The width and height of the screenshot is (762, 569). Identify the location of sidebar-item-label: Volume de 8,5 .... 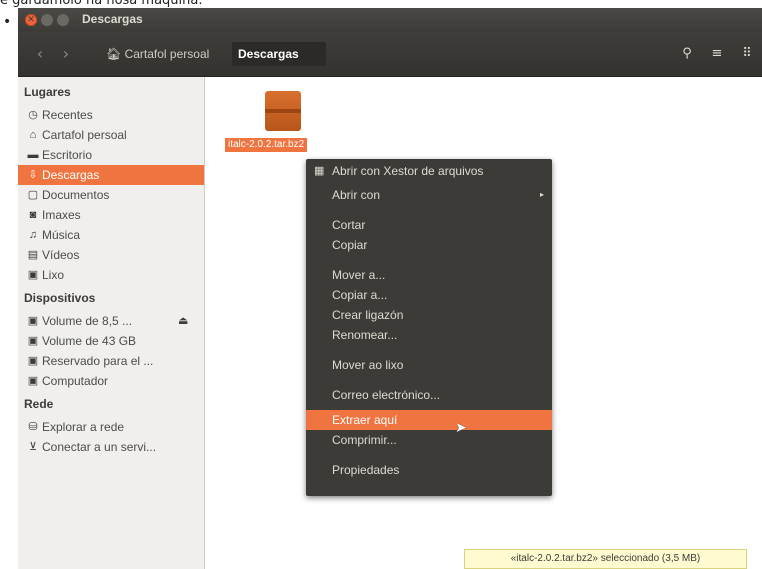
(87, 321).